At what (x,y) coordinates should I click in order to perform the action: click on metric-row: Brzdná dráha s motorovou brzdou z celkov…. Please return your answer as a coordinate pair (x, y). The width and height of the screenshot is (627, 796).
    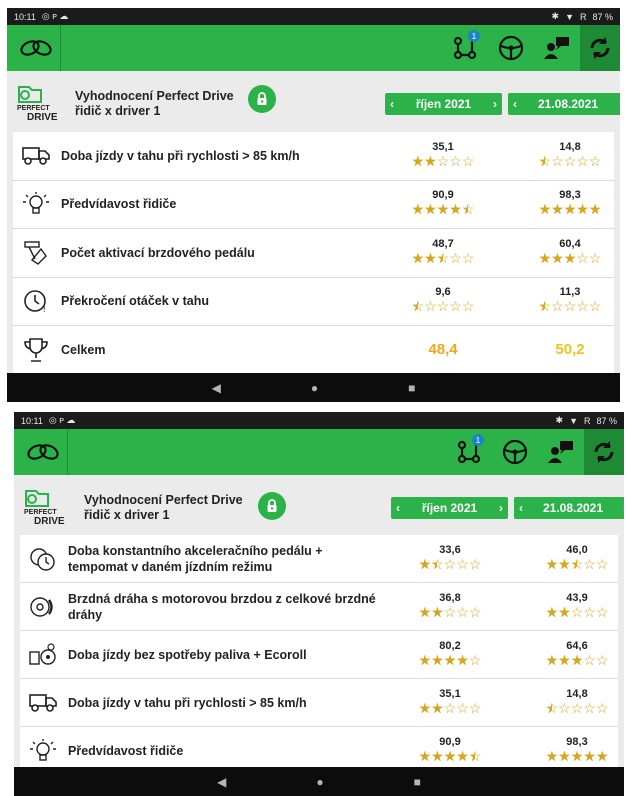
    Looking at the image, I should click on (319, 607).